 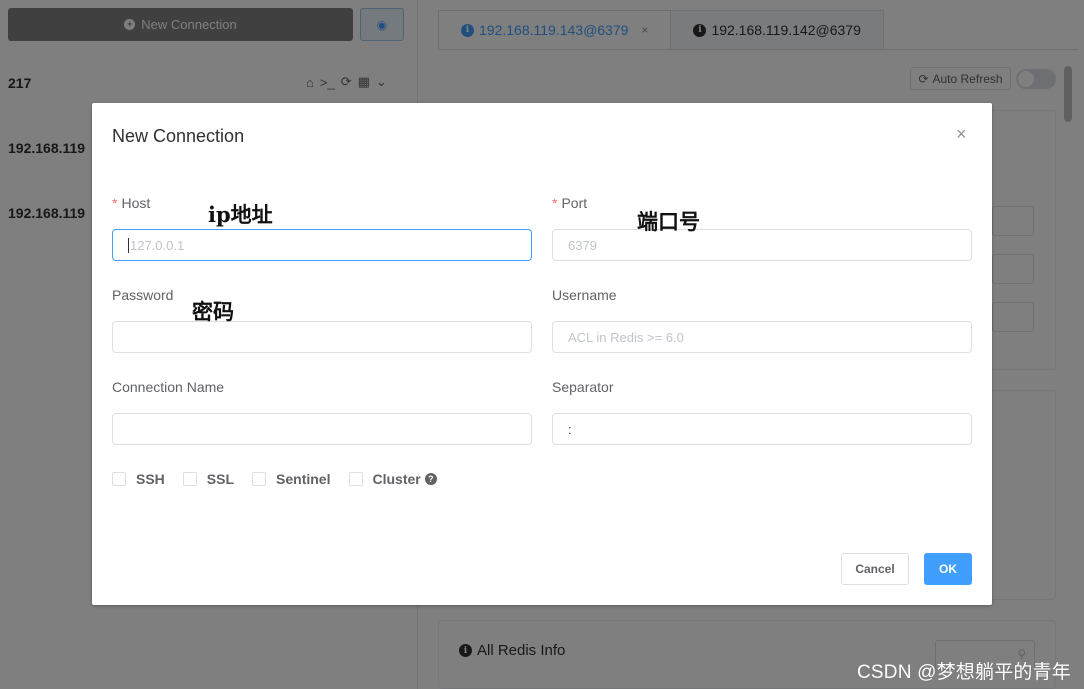 I want to click on ssh-checkbox: SSH, so click(x=138, y=479).